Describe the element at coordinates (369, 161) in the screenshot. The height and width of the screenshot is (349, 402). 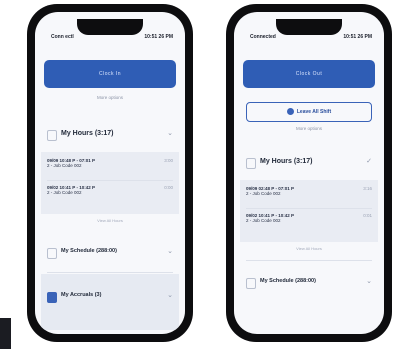
I see `chevron-down-icon: ✓` at that location.